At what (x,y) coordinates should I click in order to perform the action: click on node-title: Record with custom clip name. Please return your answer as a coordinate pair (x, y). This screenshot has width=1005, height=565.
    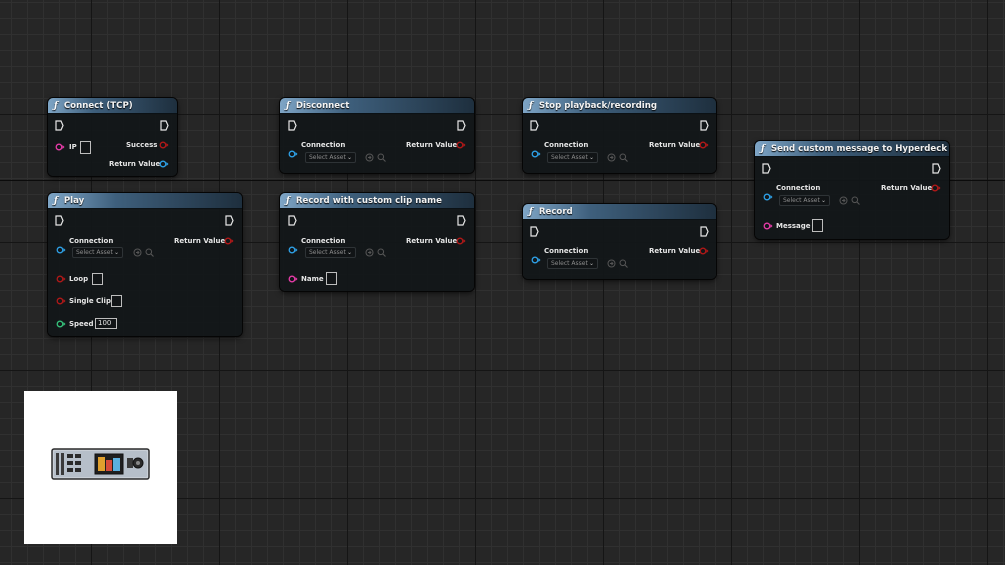
    Looking at the image, I should click on (368, 200).